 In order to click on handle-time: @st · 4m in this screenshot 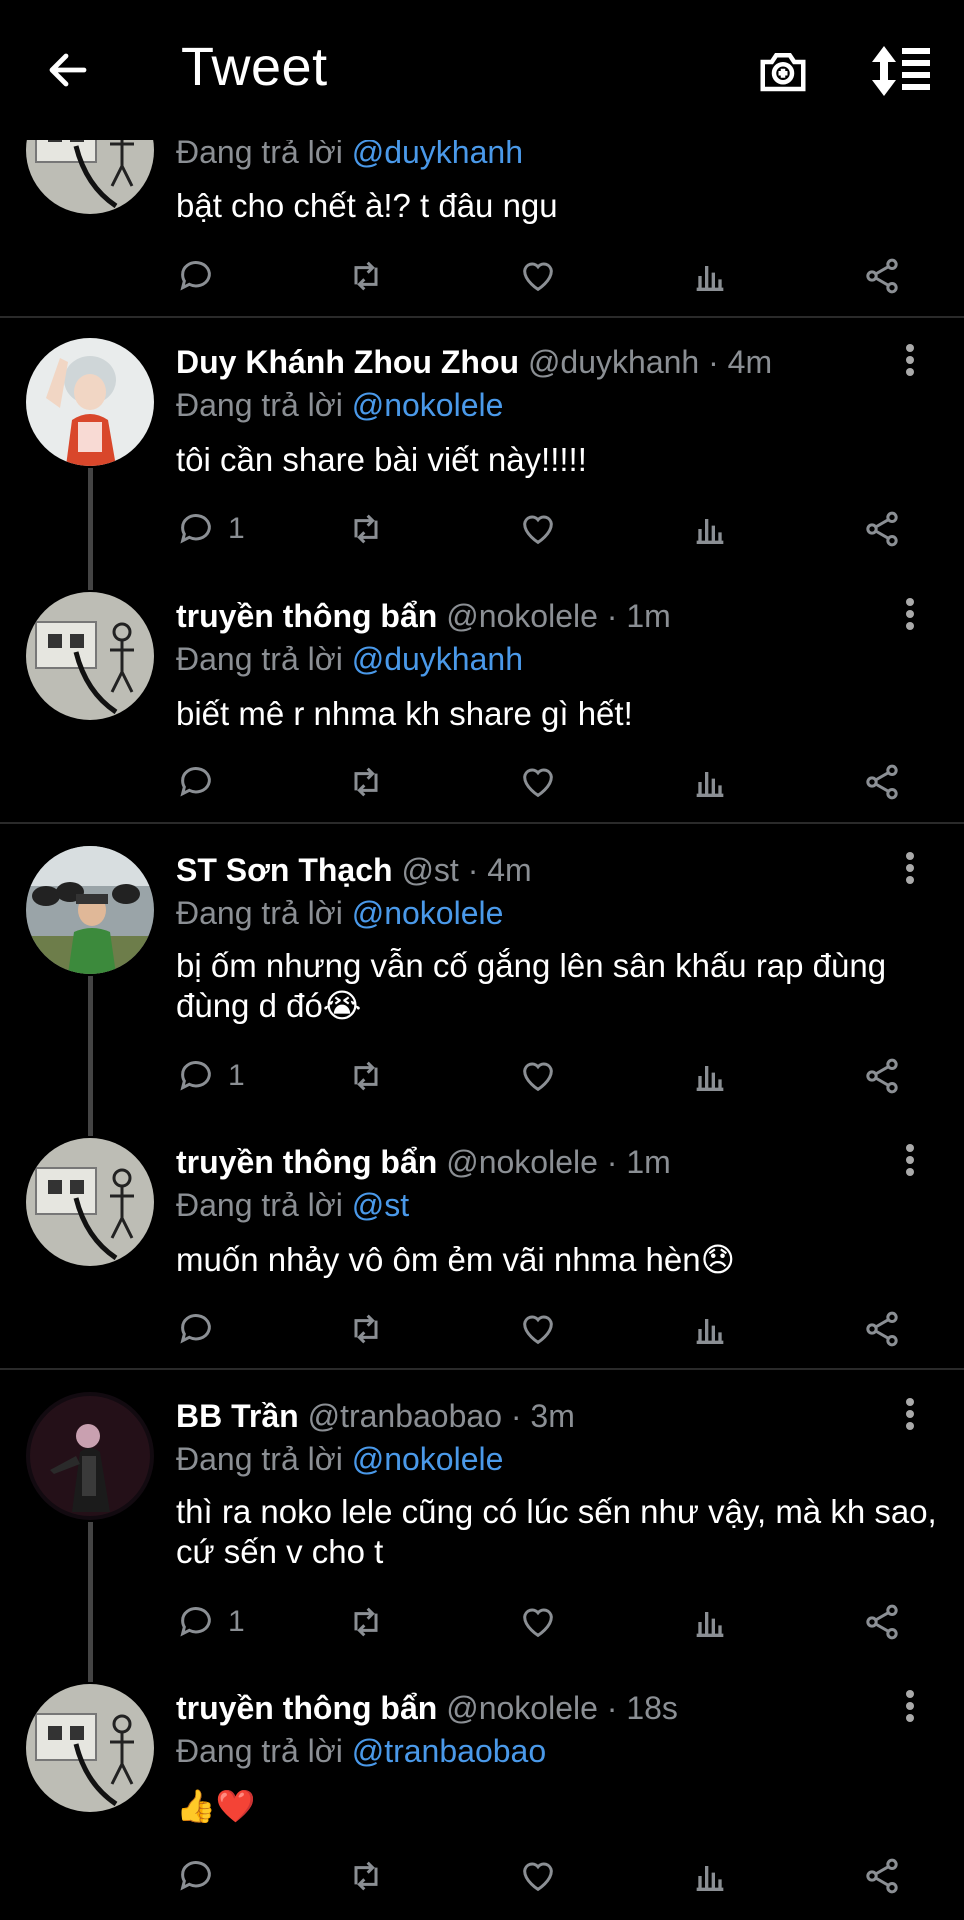, I will do `click(466, 870)`.